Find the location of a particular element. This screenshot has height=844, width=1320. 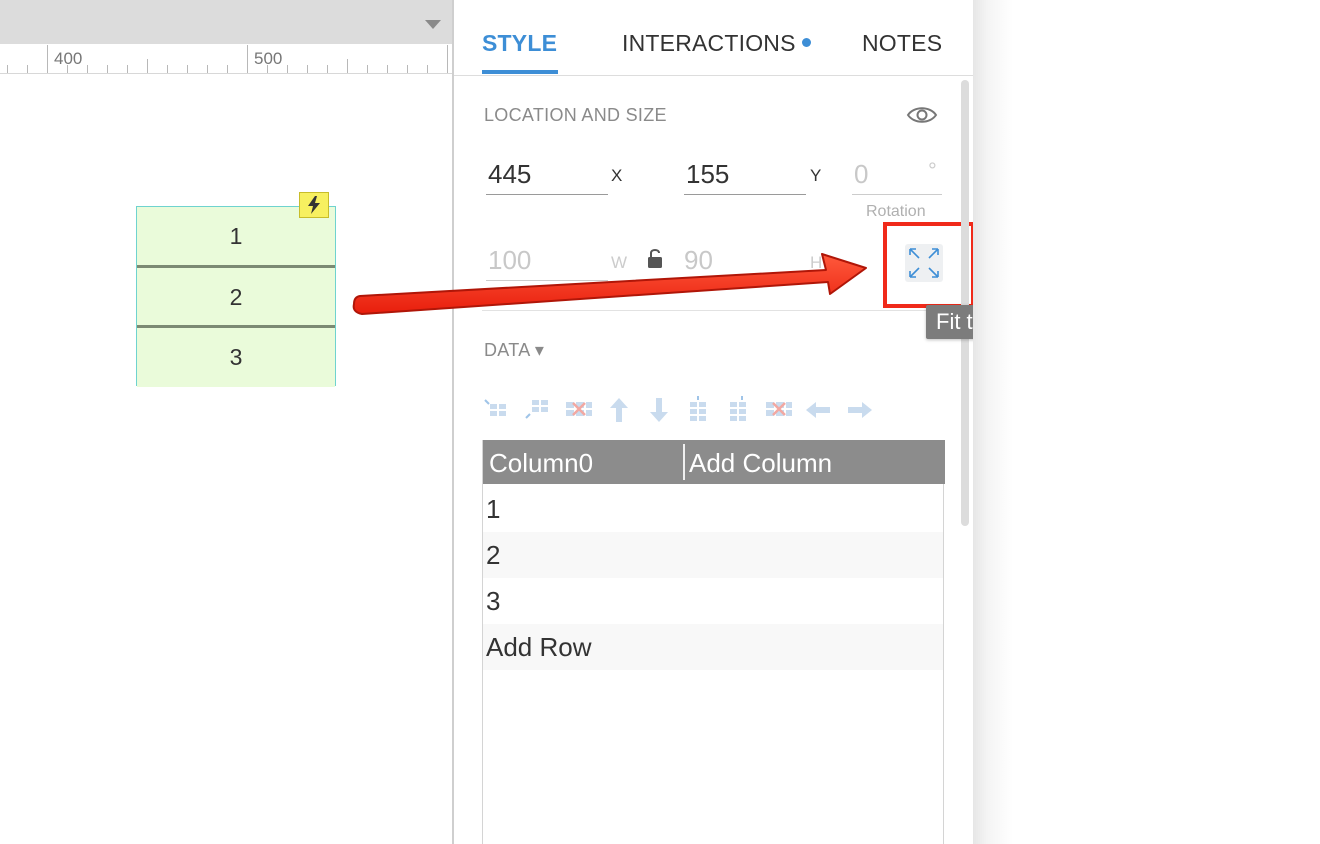

eye-icon is located at coordinates (922, 115).